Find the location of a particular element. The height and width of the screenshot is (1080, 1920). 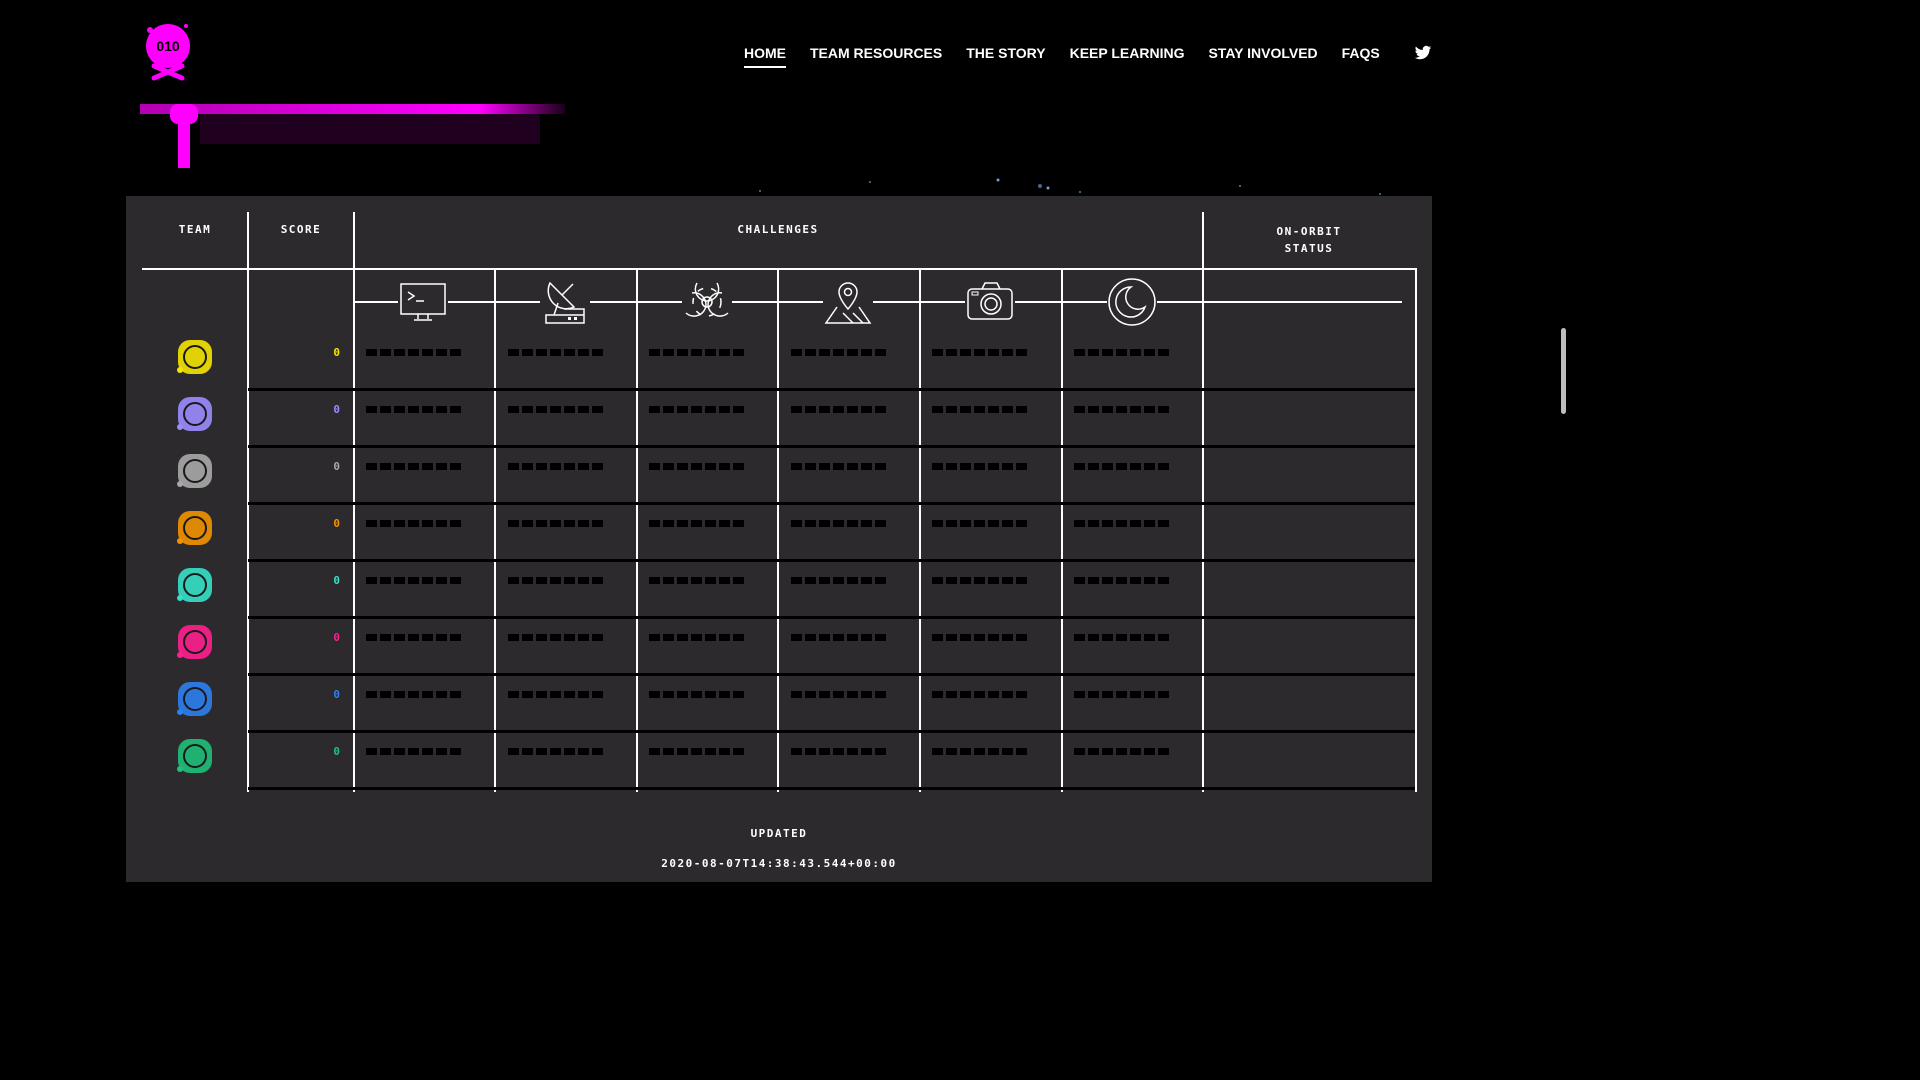

updated-label: UPDATED is located at coordinates (779, 833).